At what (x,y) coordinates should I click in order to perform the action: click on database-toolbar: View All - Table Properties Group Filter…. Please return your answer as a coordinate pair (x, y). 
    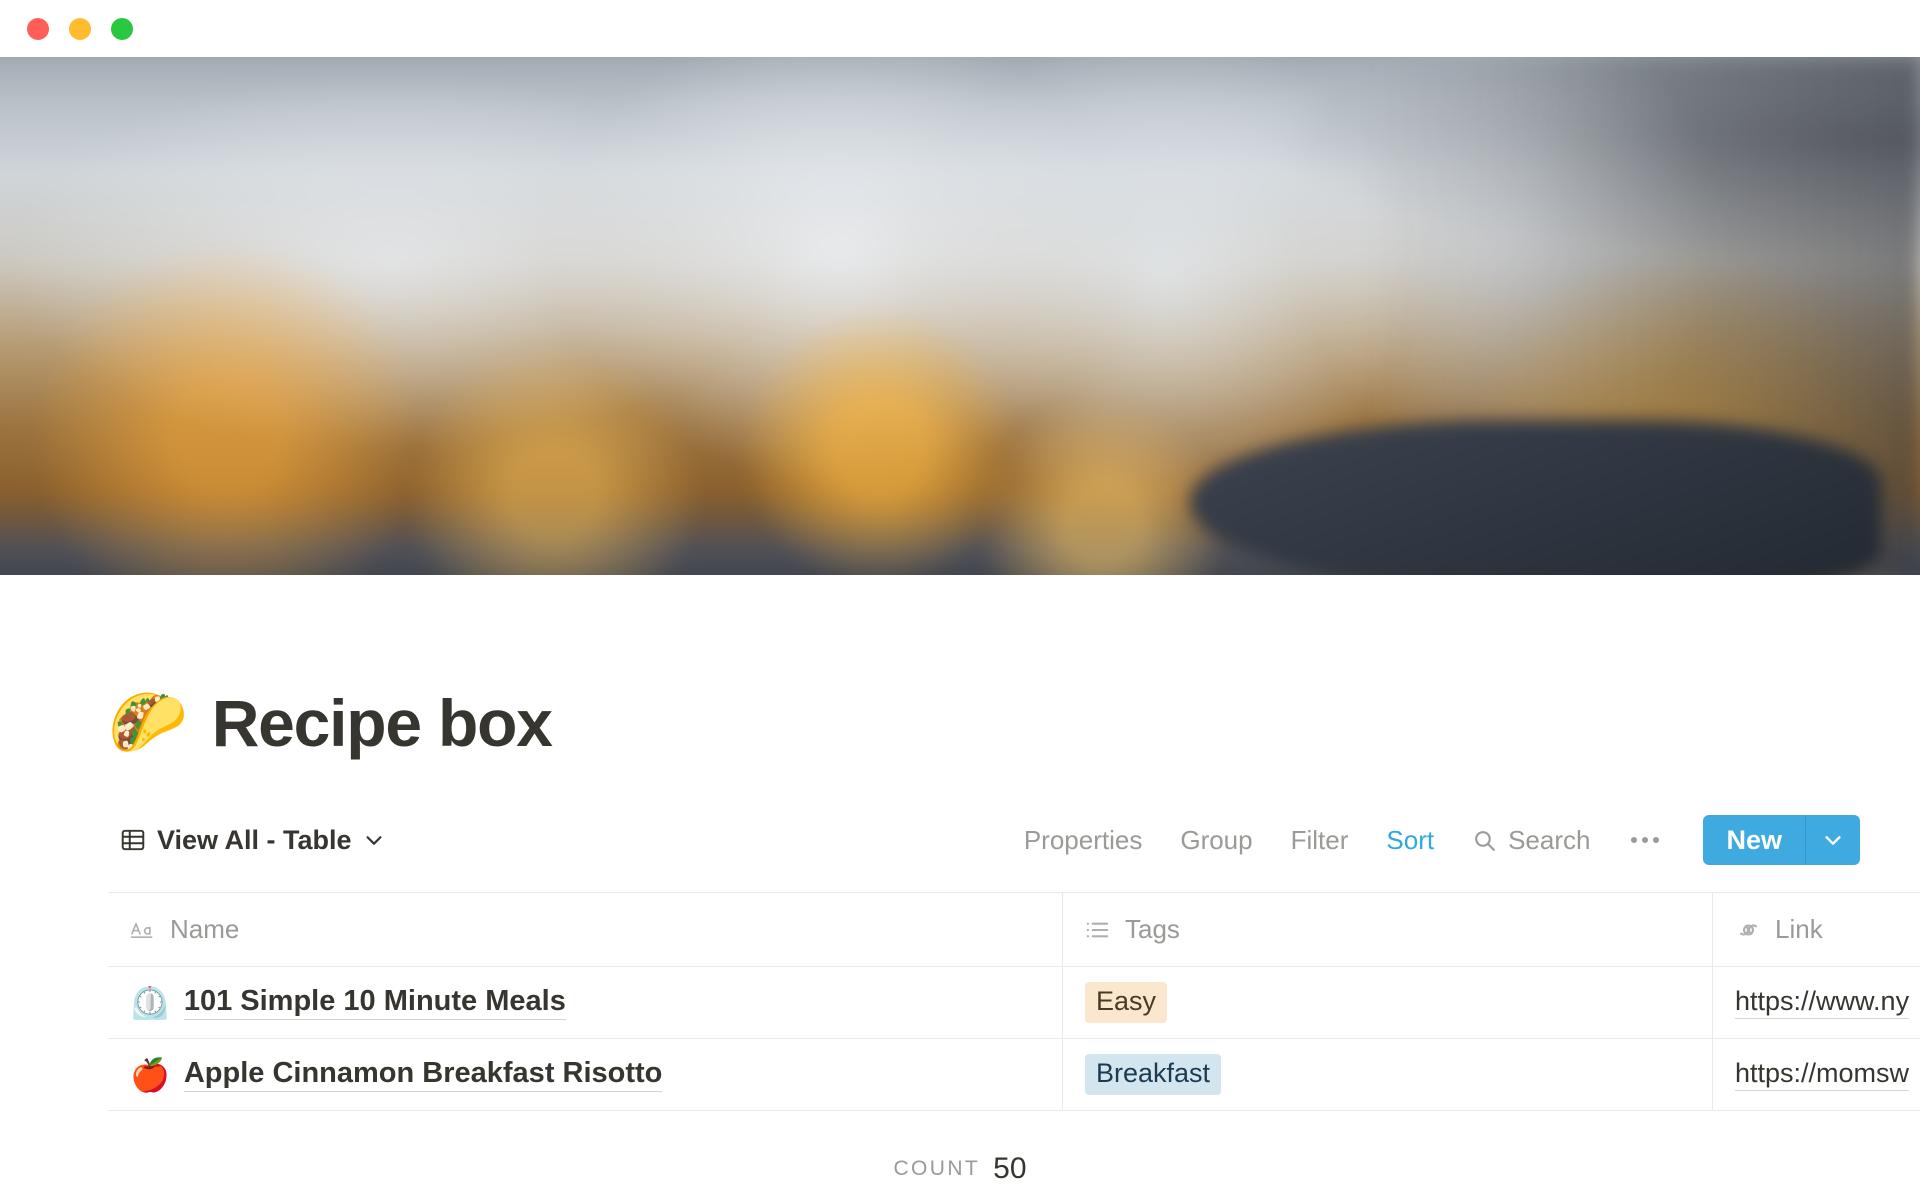
    Looking at the image, I should click on (960, 840).